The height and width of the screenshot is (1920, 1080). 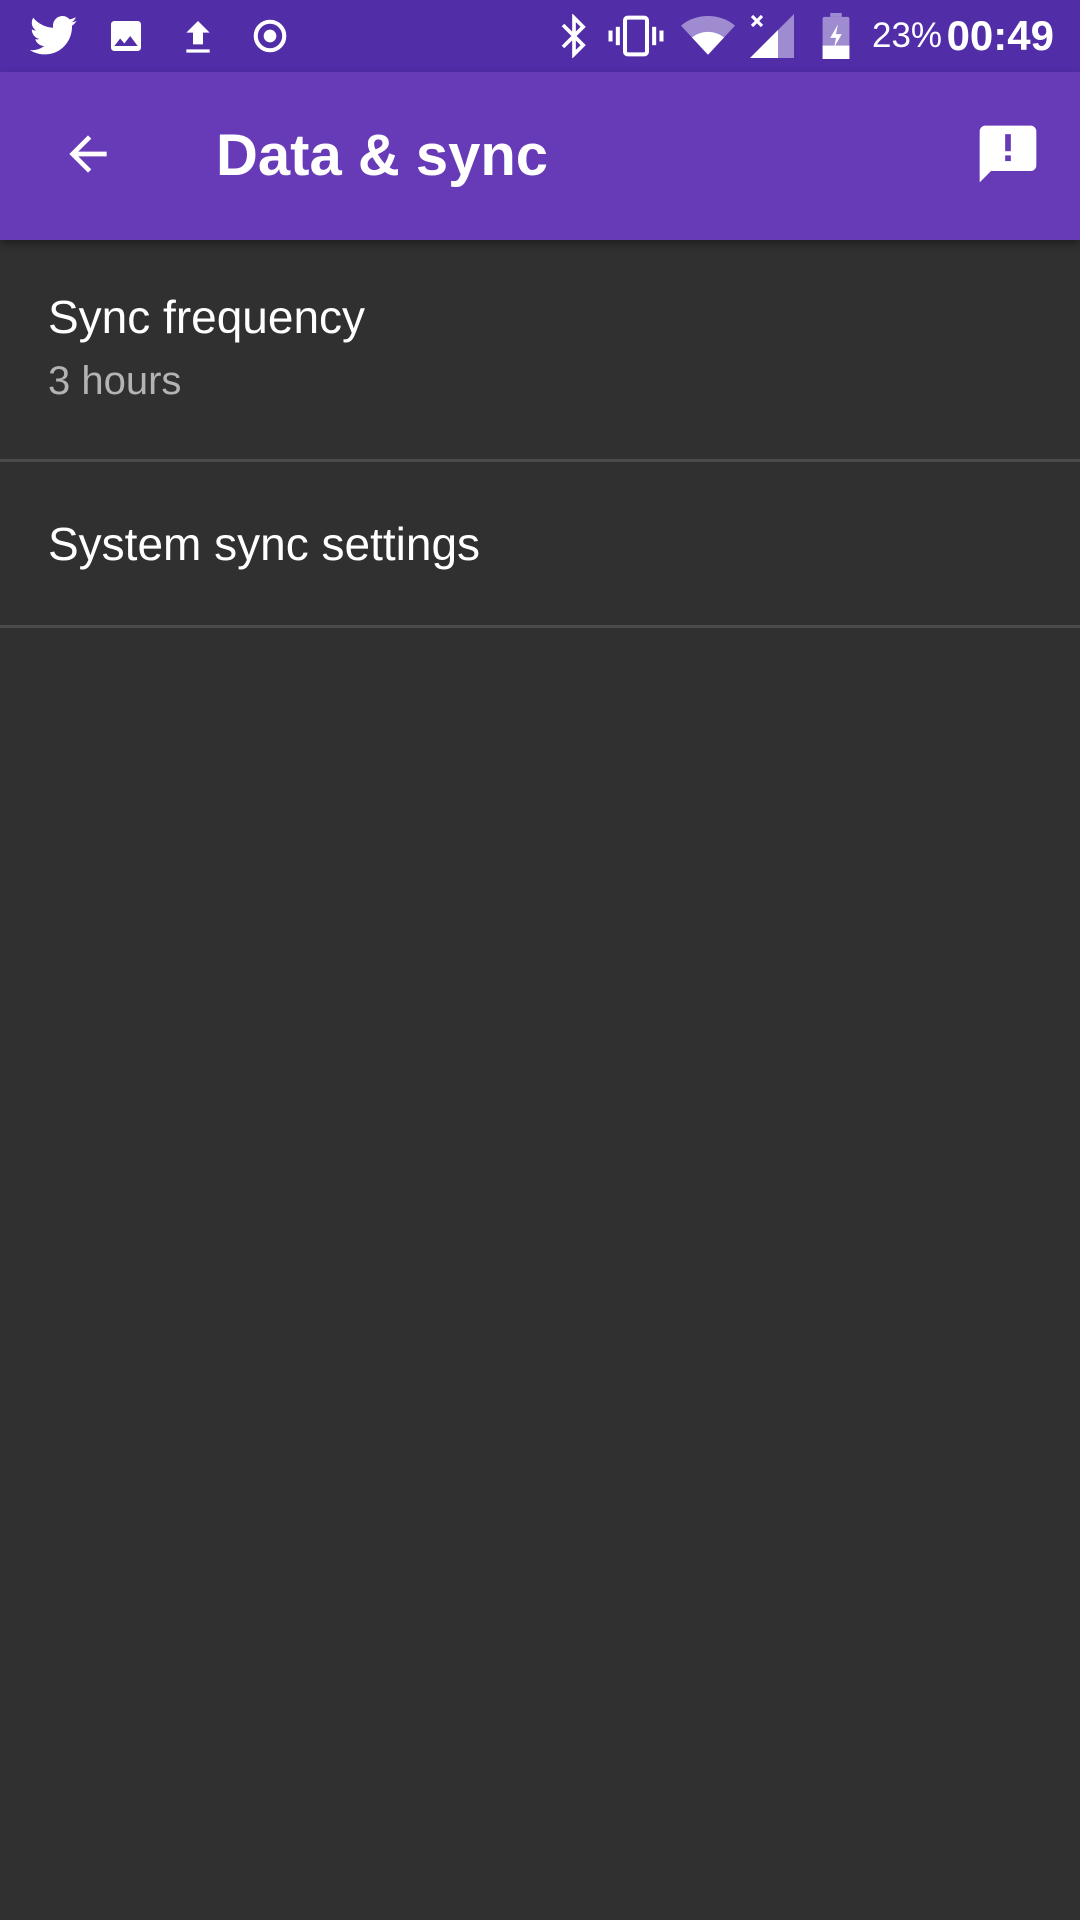 I want to click on feedback-icon, so click(x=1008, y=156).